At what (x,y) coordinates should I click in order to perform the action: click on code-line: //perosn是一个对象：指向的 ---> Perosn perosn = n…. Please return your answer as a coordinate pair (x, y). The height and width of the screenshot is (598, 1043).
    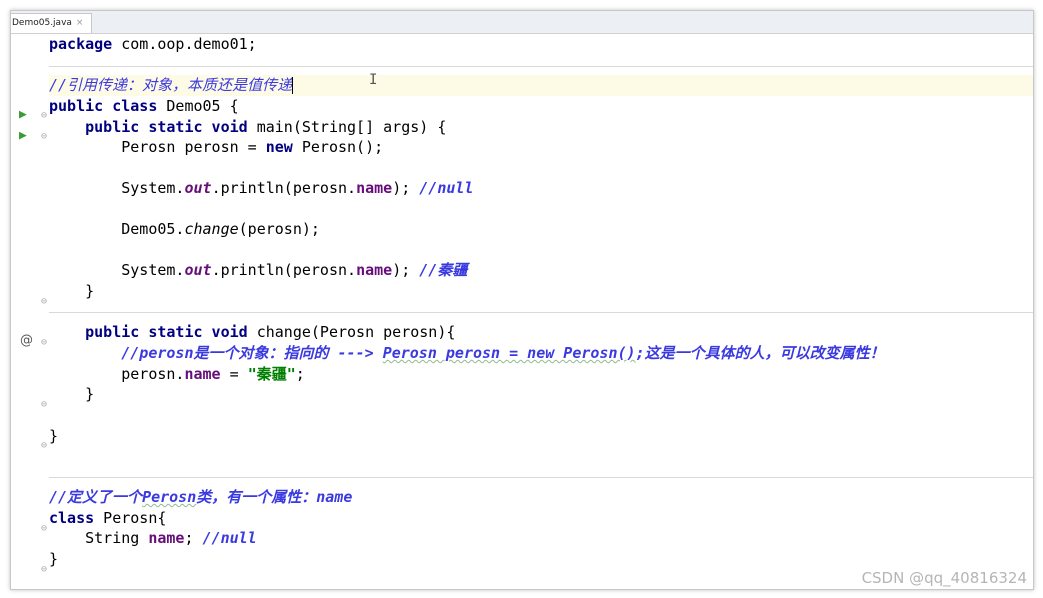
    Looking at the image, I should click on (503, 353).